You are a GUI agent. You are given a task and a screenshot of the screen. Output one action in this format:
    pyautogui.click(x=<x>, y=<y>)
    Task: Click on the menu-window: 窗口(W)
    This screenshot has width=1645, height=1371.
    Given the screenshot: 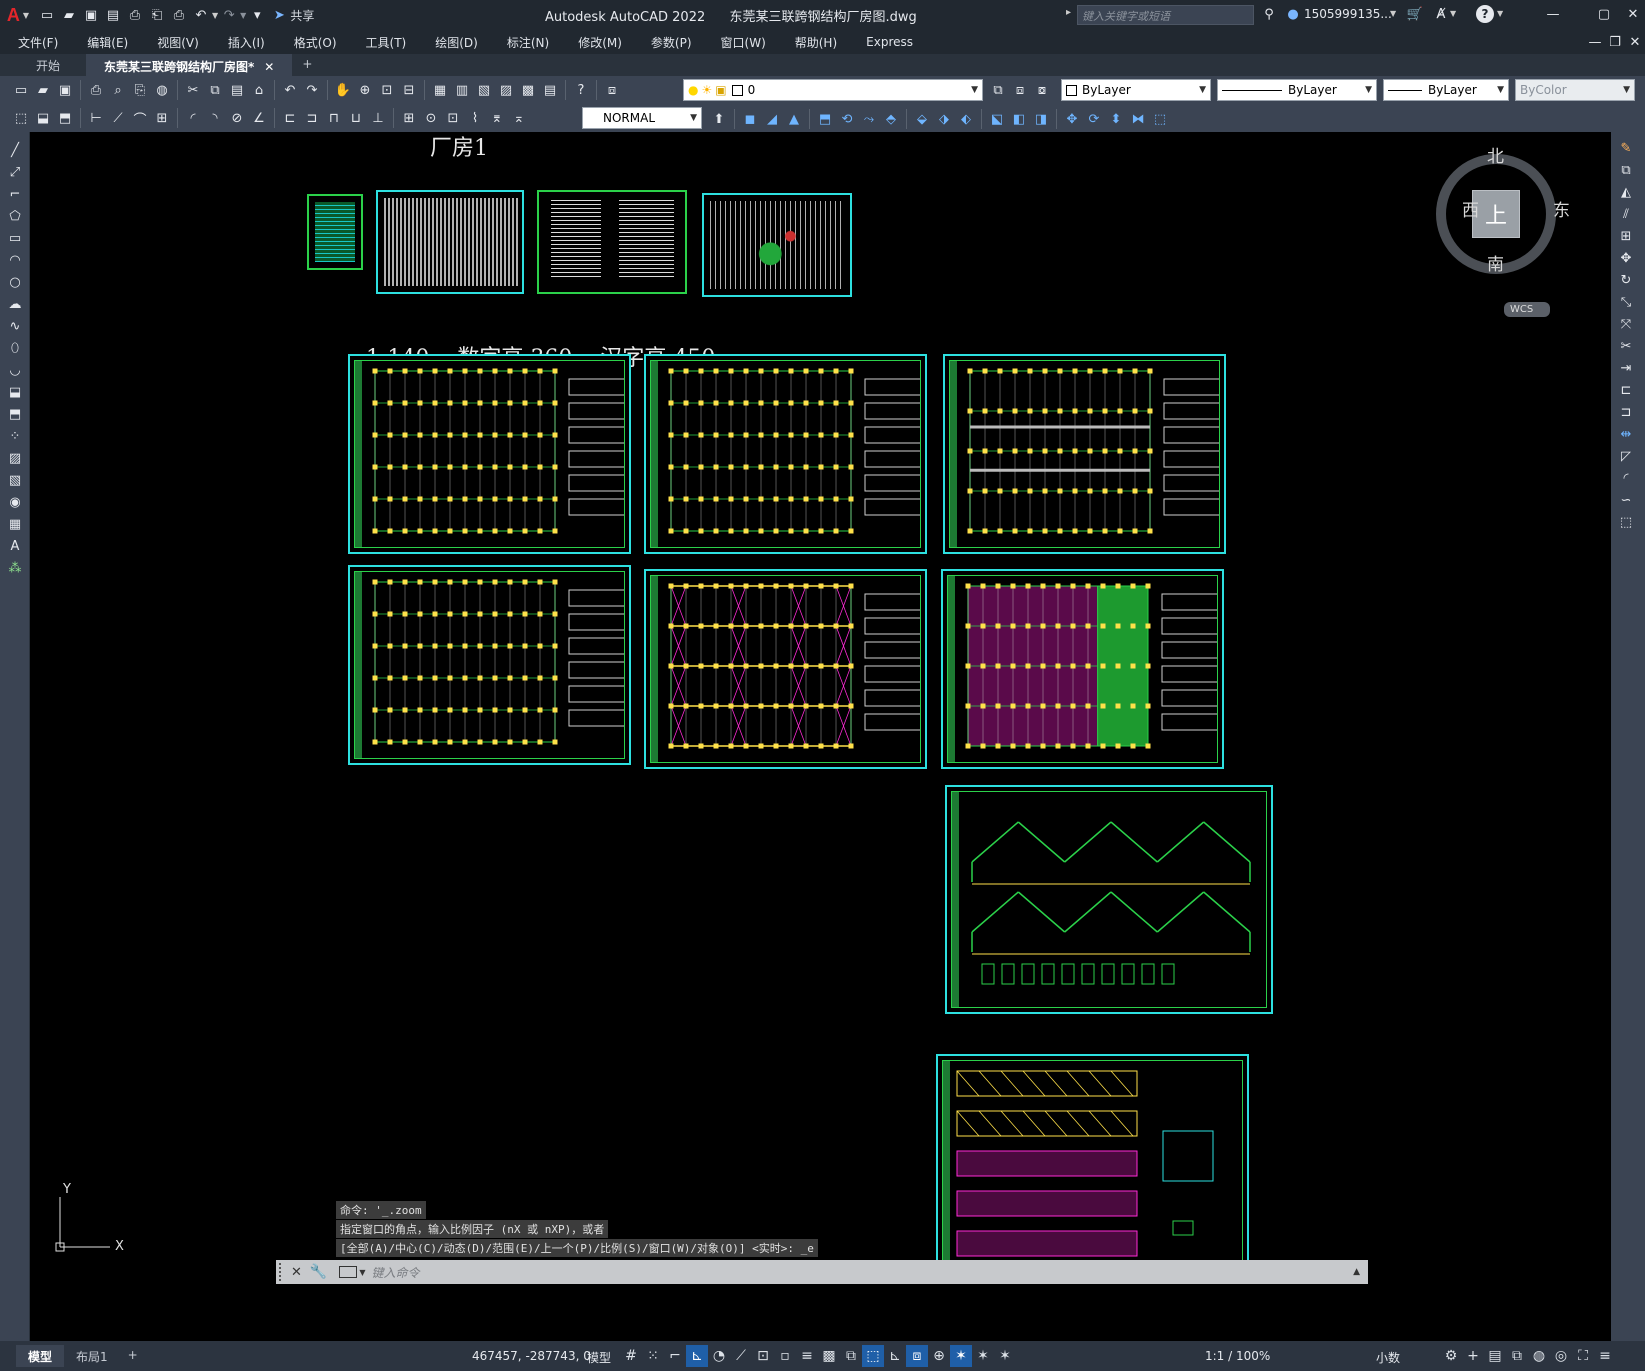 What is the action you would take?
    pyautogui.click(x=743, y=42)
    